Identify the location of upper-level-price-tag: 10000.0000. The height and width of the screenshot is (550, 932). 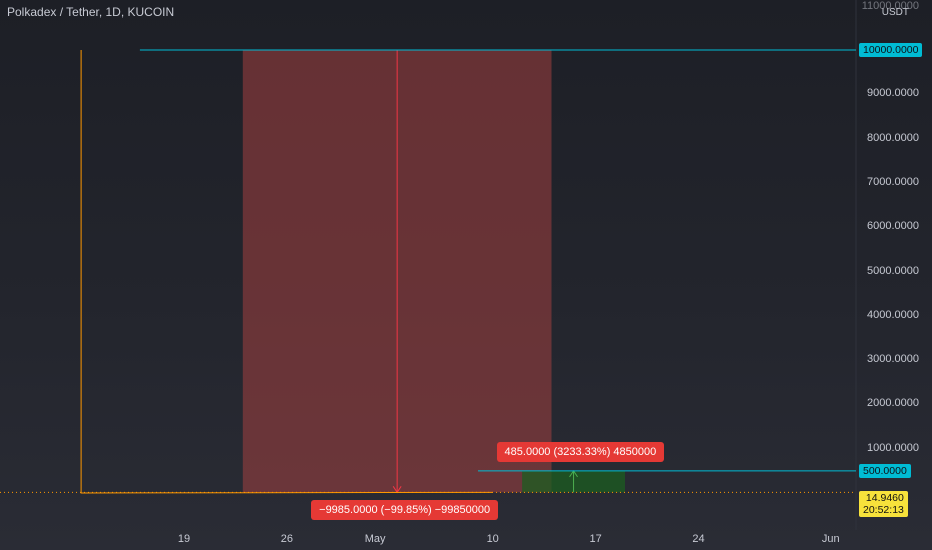
(891, 50).